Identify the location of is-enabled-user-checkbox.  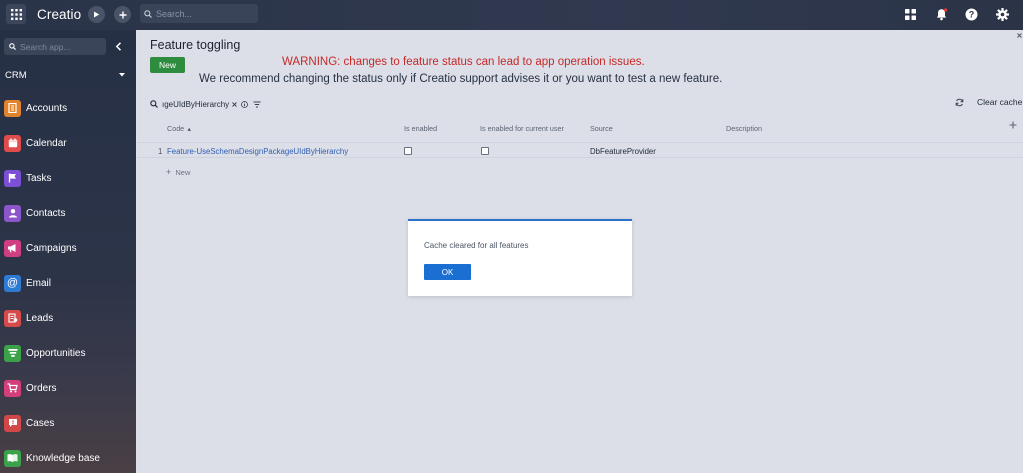
(485, 151).